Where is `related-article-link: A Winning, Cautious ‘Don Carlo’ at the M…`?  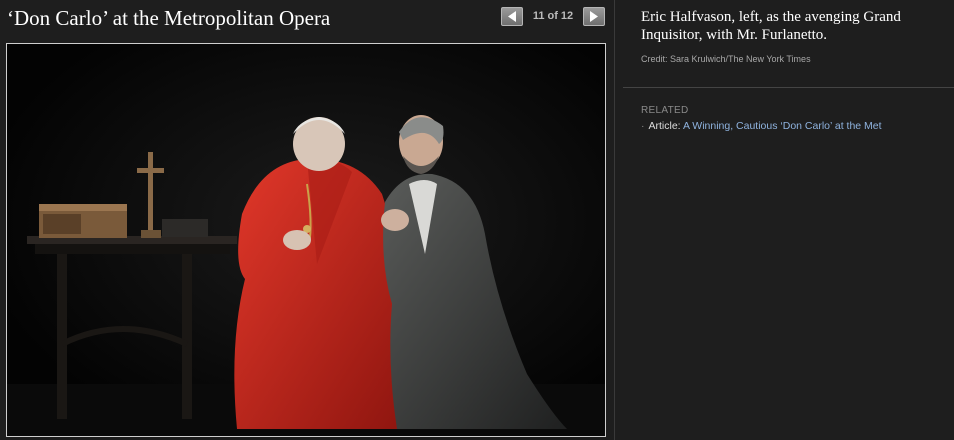 related-article-link: A Winning, Cautious ‘Don Carlo’ at the M… is located at coordinates (782, 126).